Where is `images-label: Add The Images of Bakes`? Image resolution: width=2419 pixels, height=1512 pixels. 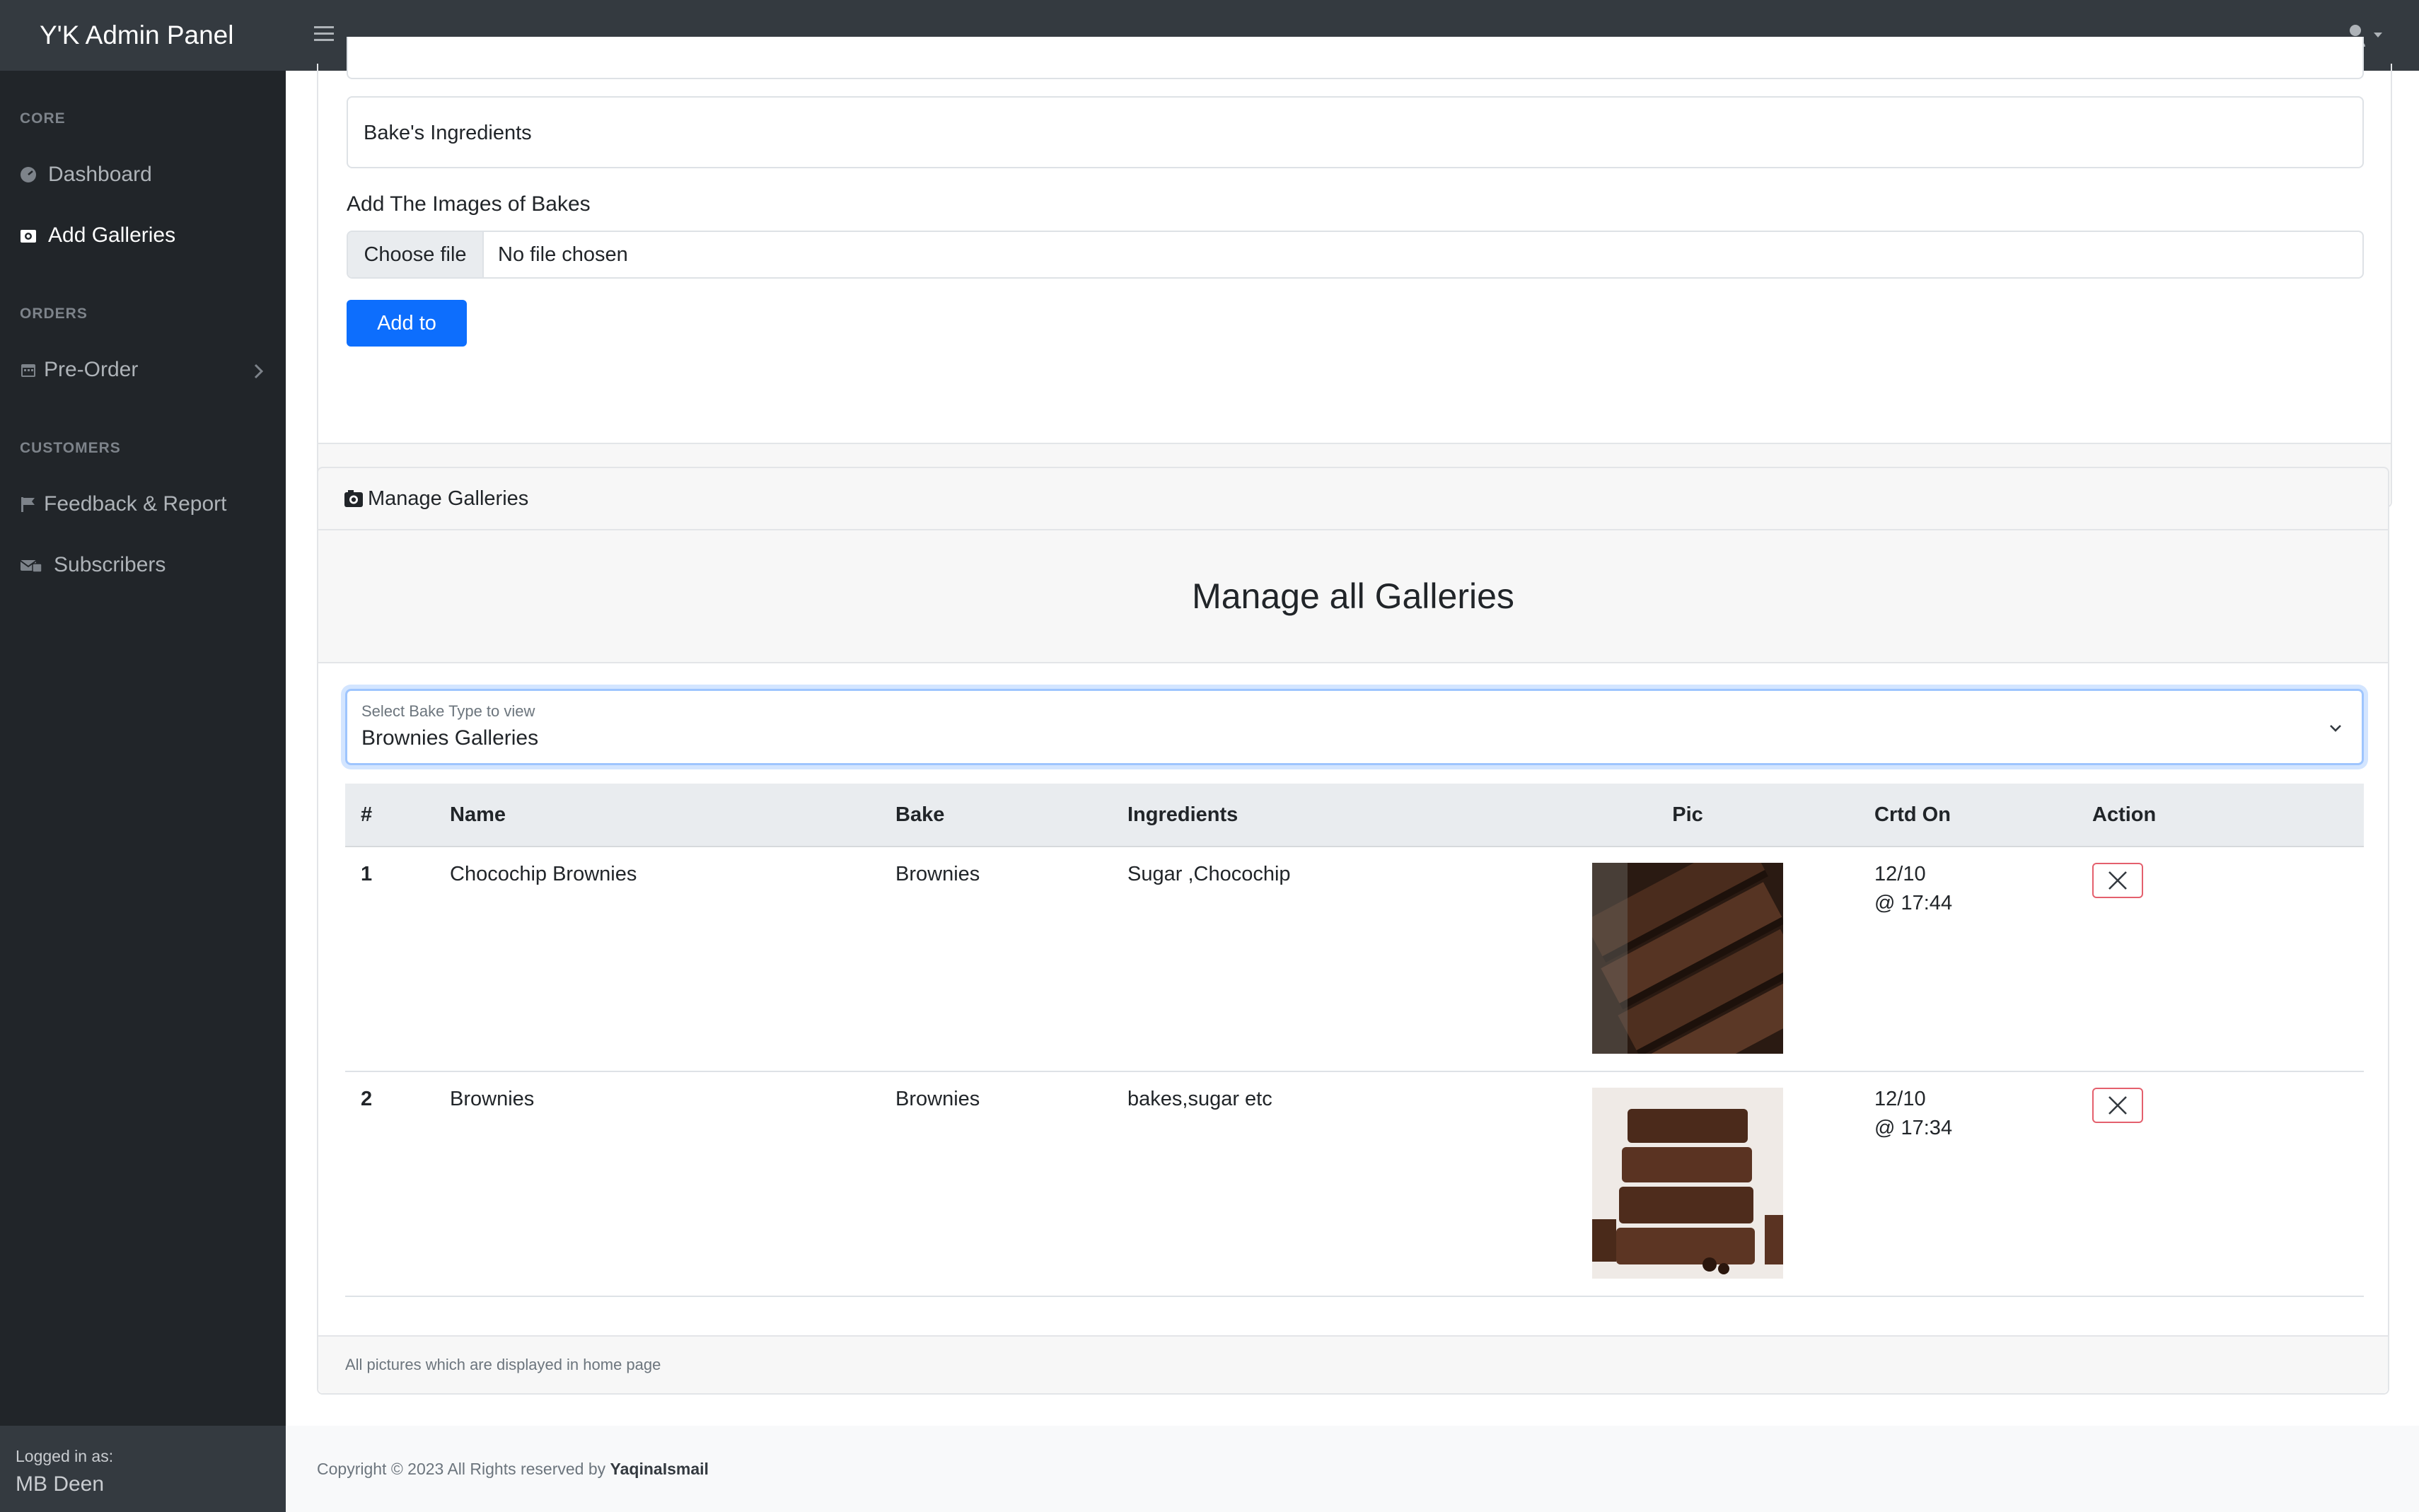 images-label: Add The Images of Bakes is located at coordinates (469, 204).